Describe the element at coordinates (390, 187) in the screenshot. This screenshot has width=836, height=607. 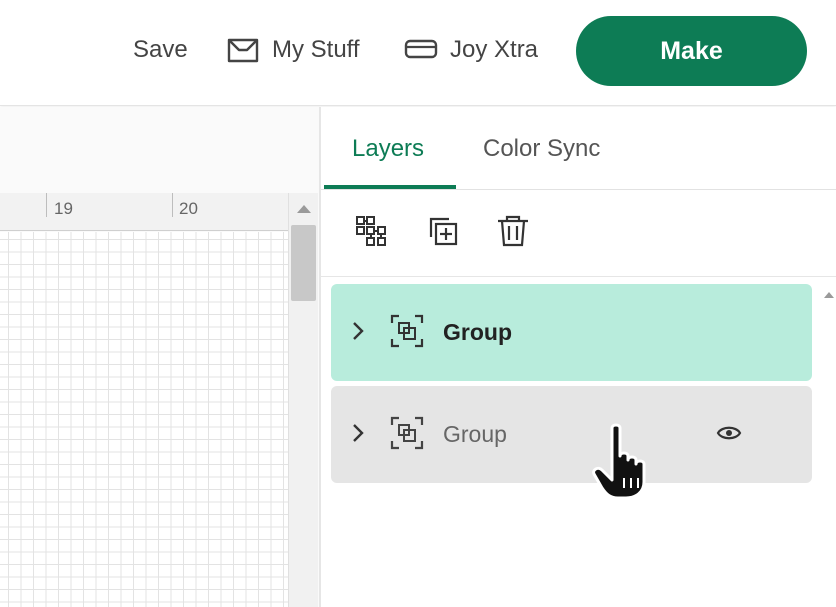
I see `active-tab-indicator` at that location.